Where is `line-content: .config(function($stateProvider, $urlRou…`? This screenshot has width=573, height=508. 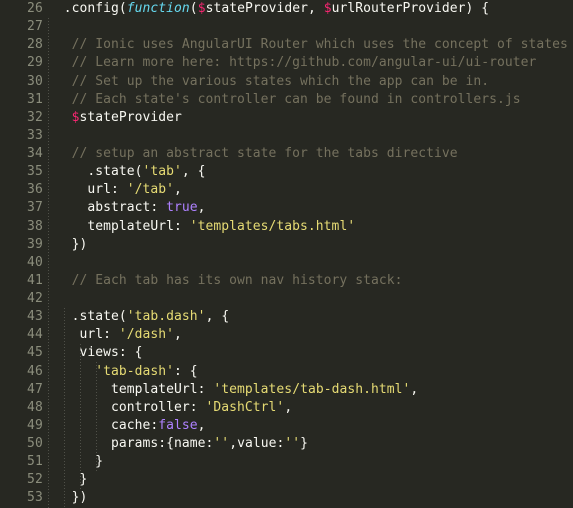 line-content: .config(function($stateProvider, $urlRou… is located at coordinates (268, 9).